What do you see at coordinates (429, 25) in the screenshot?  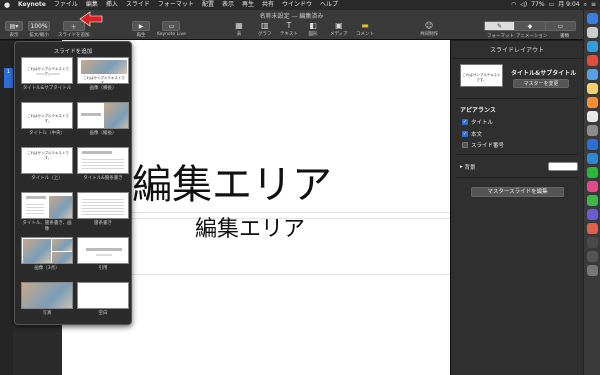 I see `collaborate-icon: ☺` at bounding box center [429, 25].